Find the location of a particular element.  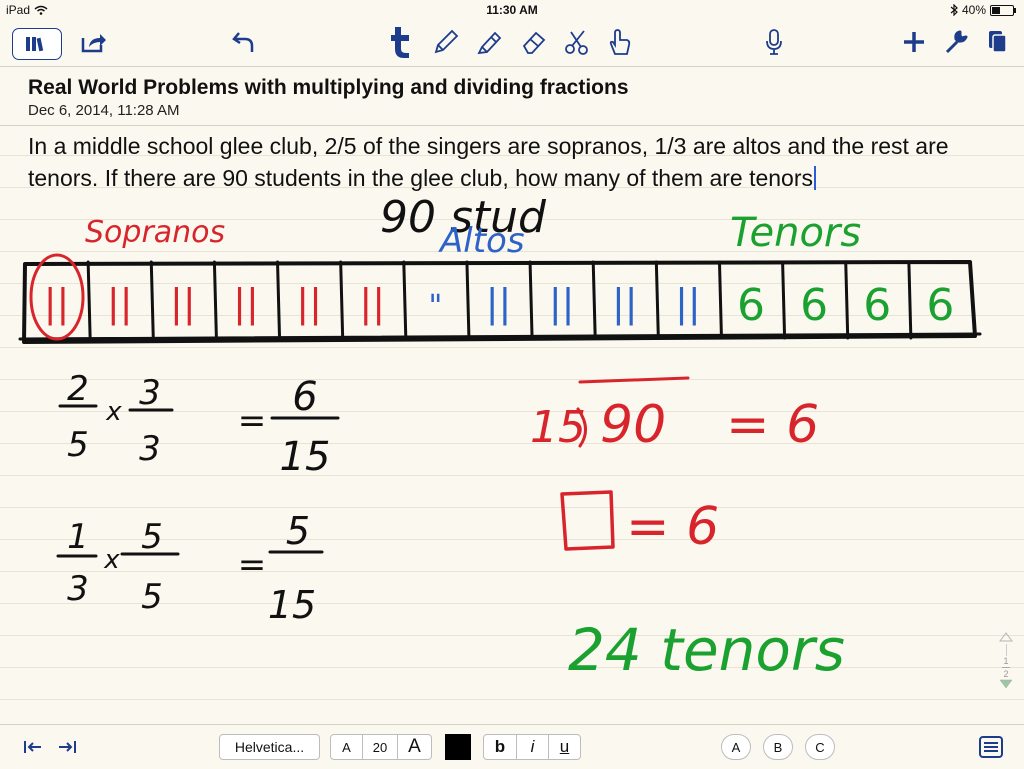

label-altos: Altos is located at coordinates (481, 241).